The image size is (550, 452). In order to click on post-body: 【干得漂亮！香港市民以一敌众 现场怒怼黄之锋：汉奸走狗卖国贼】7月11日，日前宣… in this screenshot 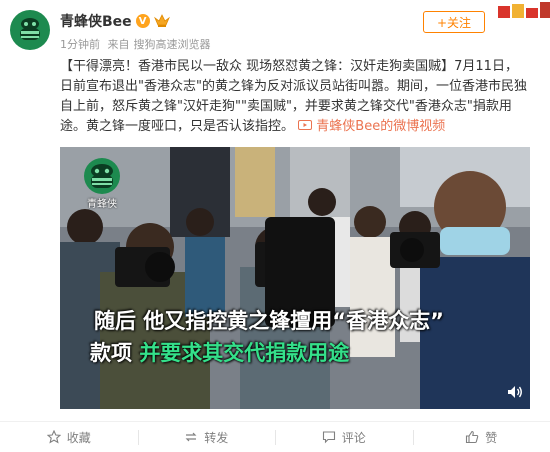, I will do `click(293, 96)`.